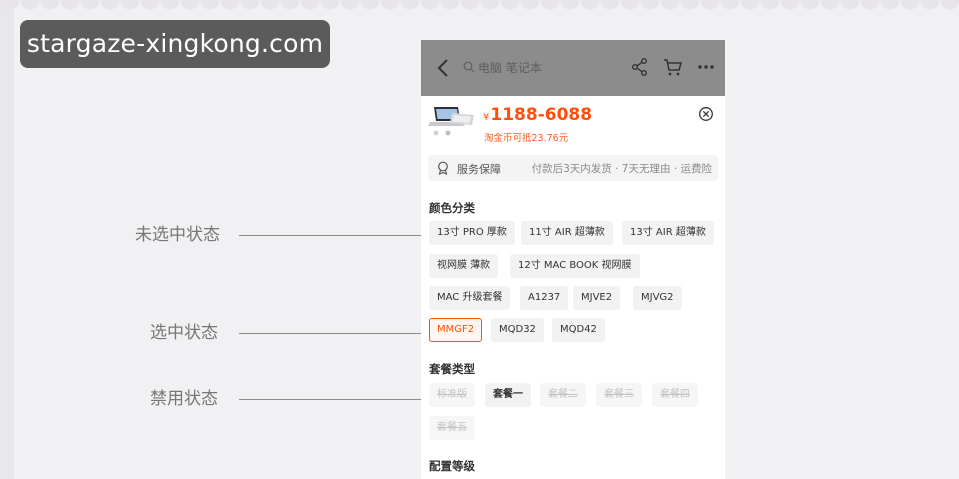  Describe the element at coordinates (541, 115) in the screenshot. I see `price-value: 1188-6088` at that location.